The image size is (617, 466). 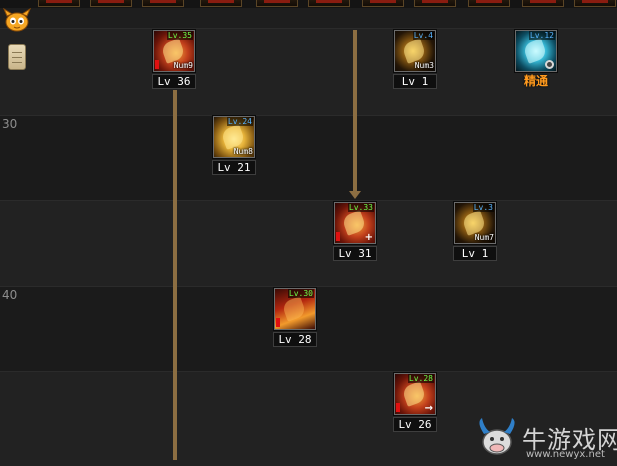 What do you see at coordinates (428, 408) in the screenshot?
I see `arrow-right-icon: →` at bounding box center [428, 408].